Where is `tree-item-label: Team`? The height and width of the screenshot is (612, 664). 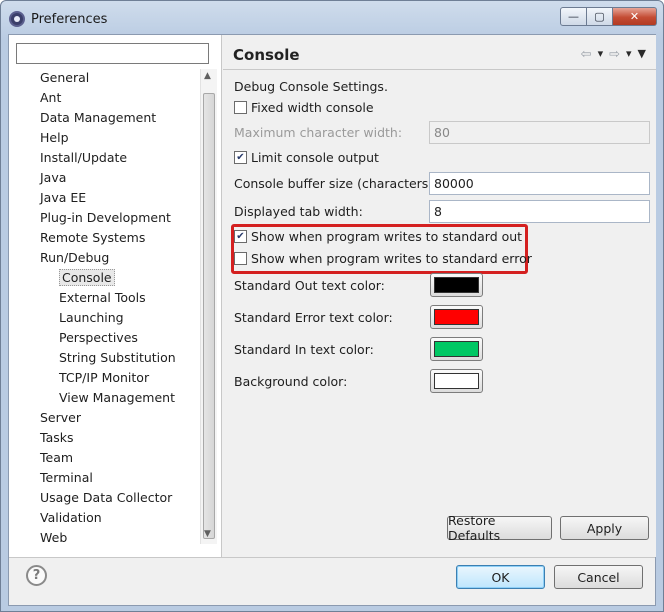 tree-item-label: Team is located at coordinates (57, 457).